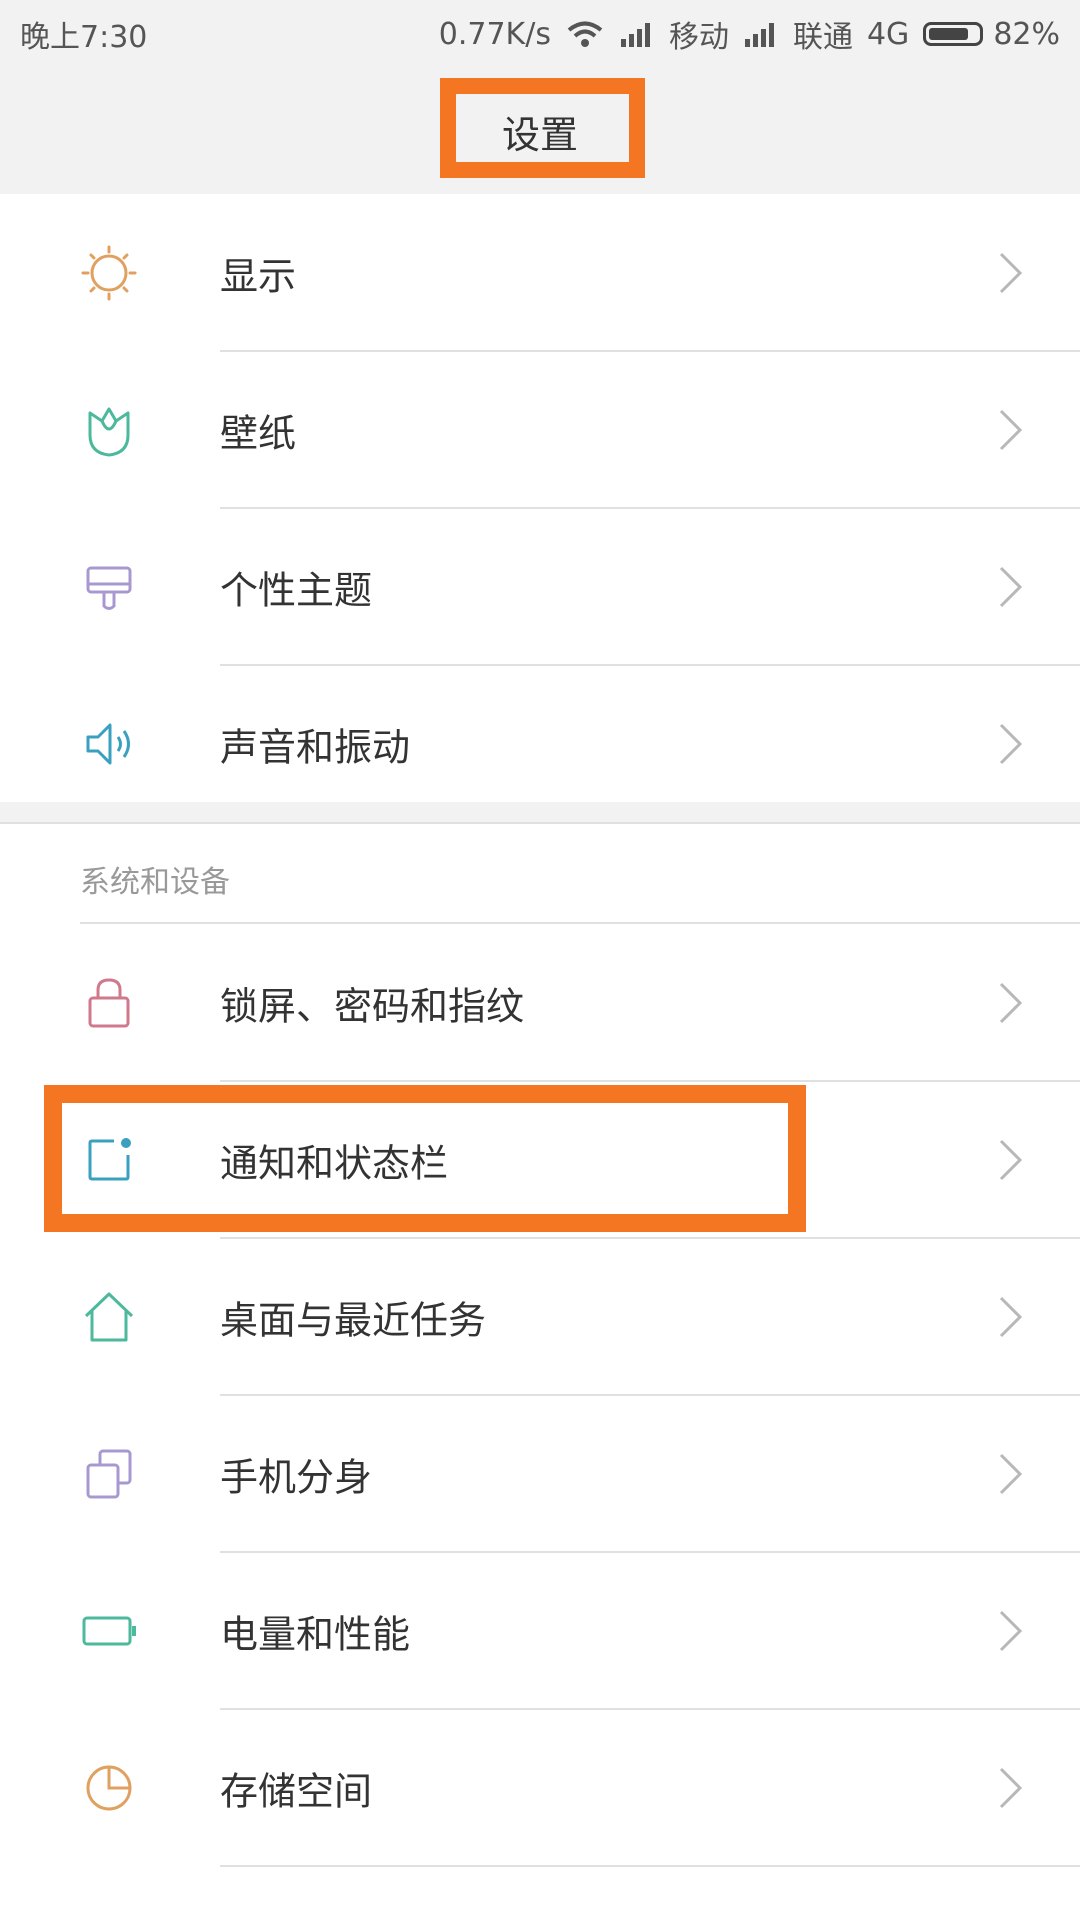  What do you see at coordinates (540, 429) in the screenshot?
I see `settings-item-tulip: 壁纸` at bounding box center [540, 429].